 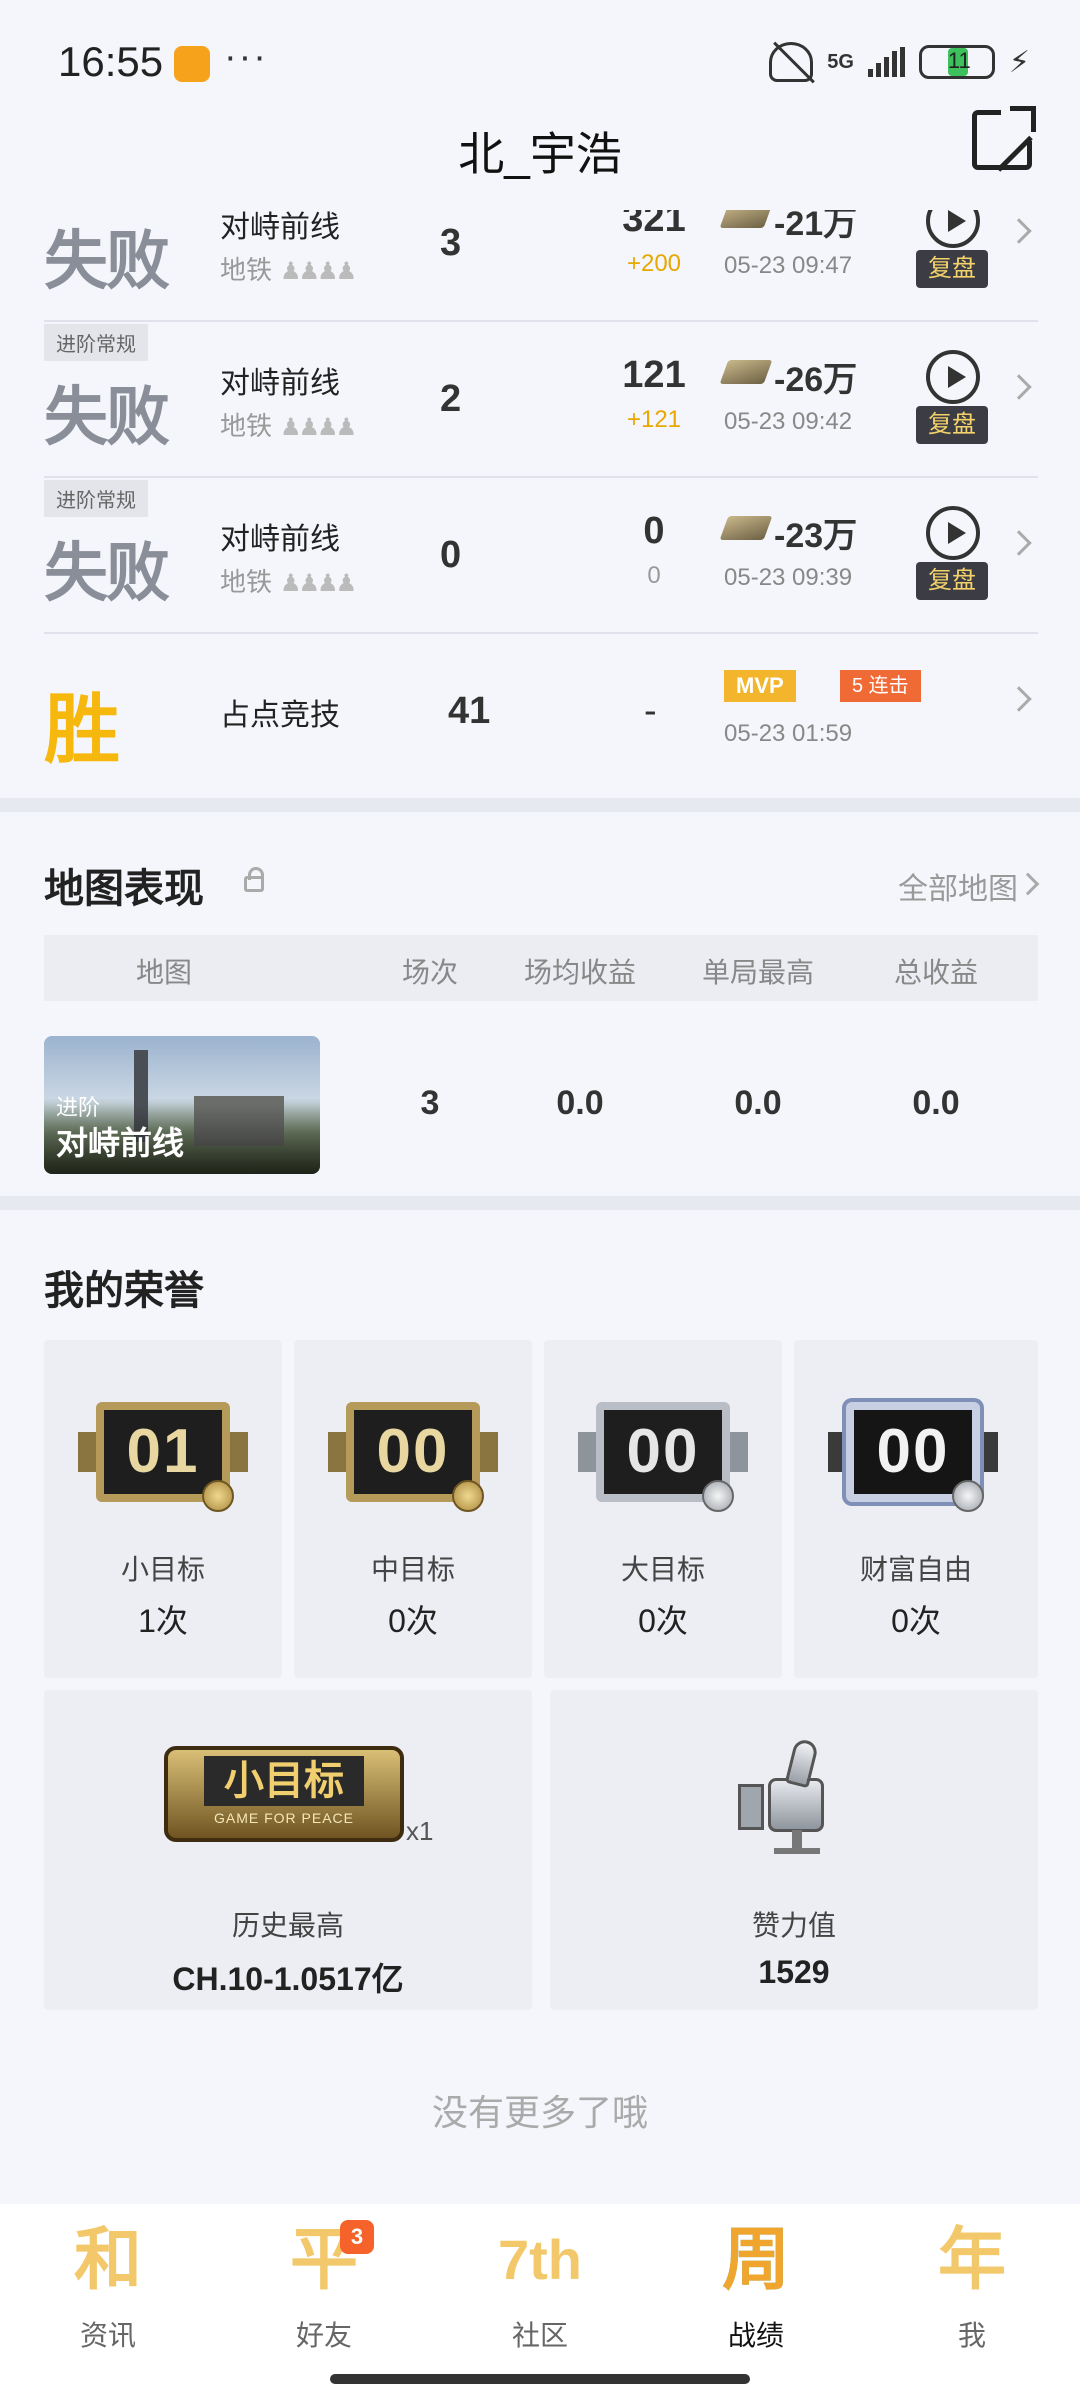 I want to click on financial-freedom-badge-icon: 00, so click(x=913, y=1452).